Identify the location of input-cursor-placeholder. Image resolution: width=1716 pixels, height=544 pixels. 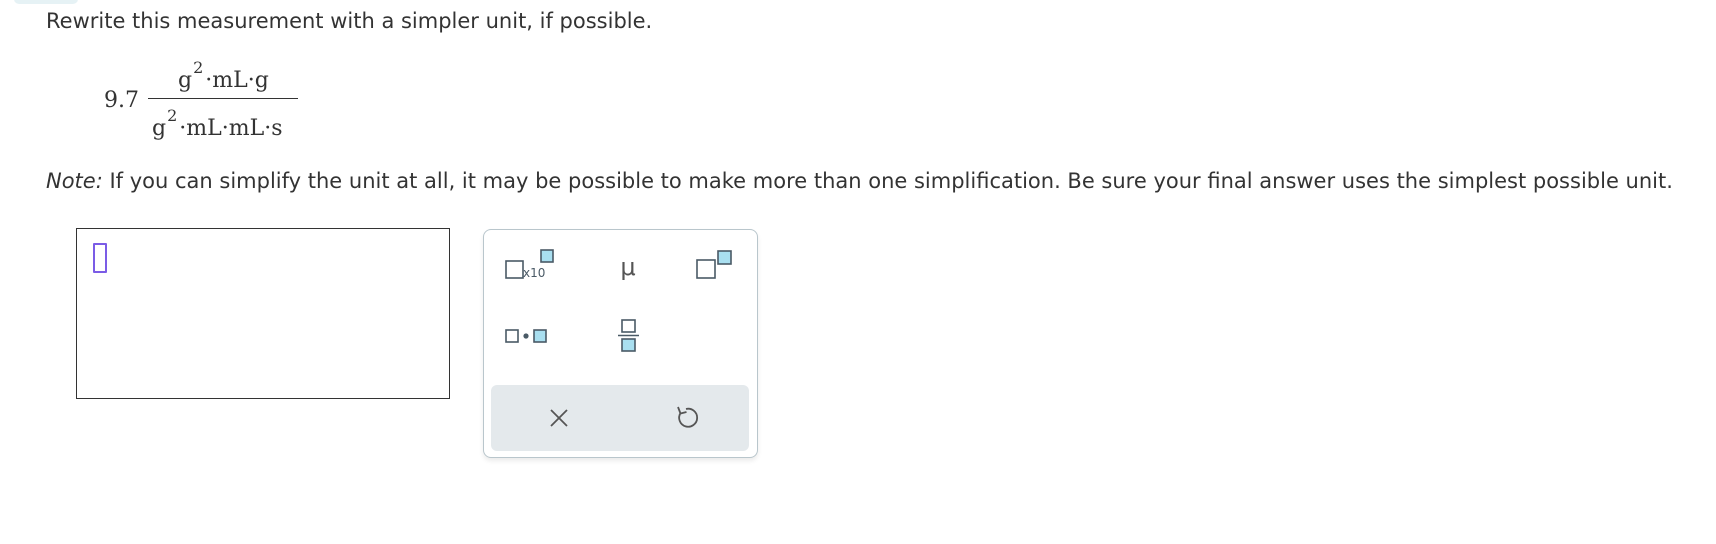
(100, 258).